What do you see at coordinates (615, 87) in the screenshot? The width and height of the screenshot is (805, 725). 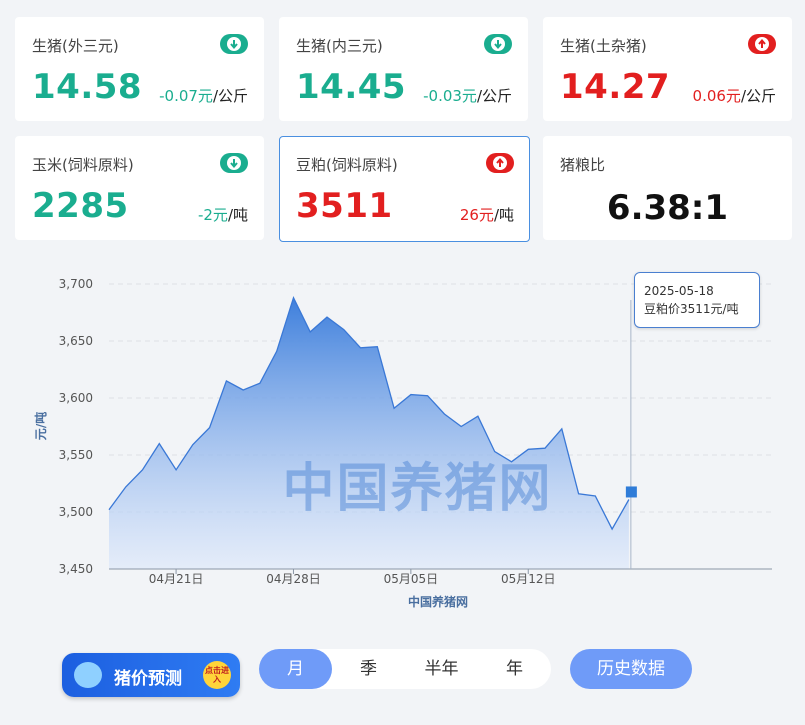 I see `card-value: 14.27` at bounding box center [615, 87].